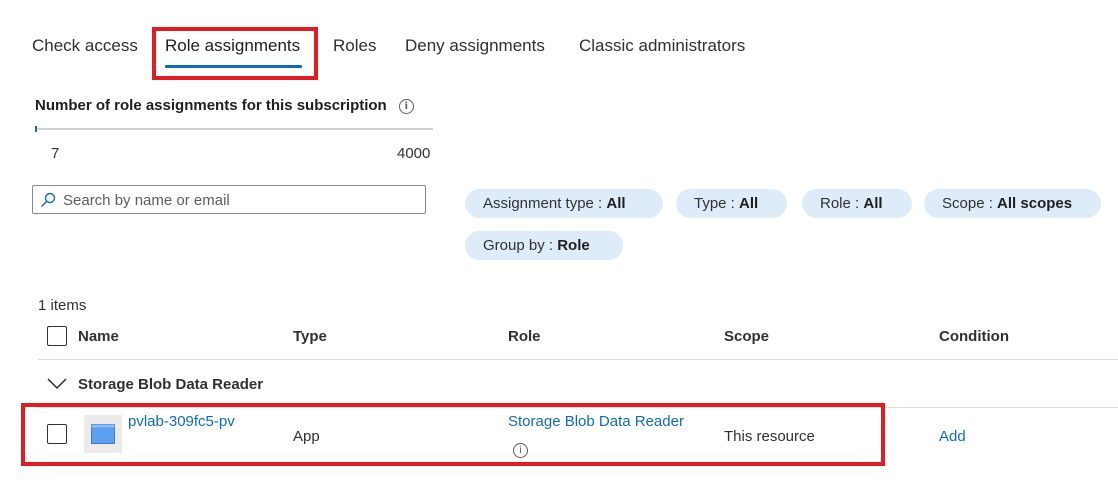 This screenshot has height=492, width=1118. I want to click on highlight-box-tab, so click(235, 53).